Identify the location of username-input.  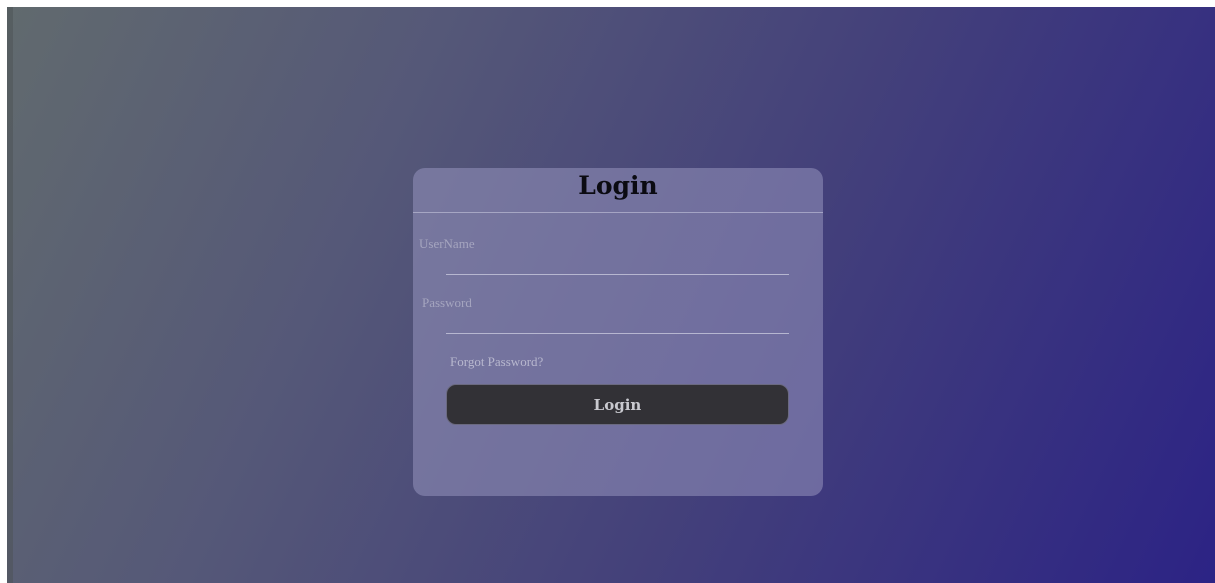
(617, 263).